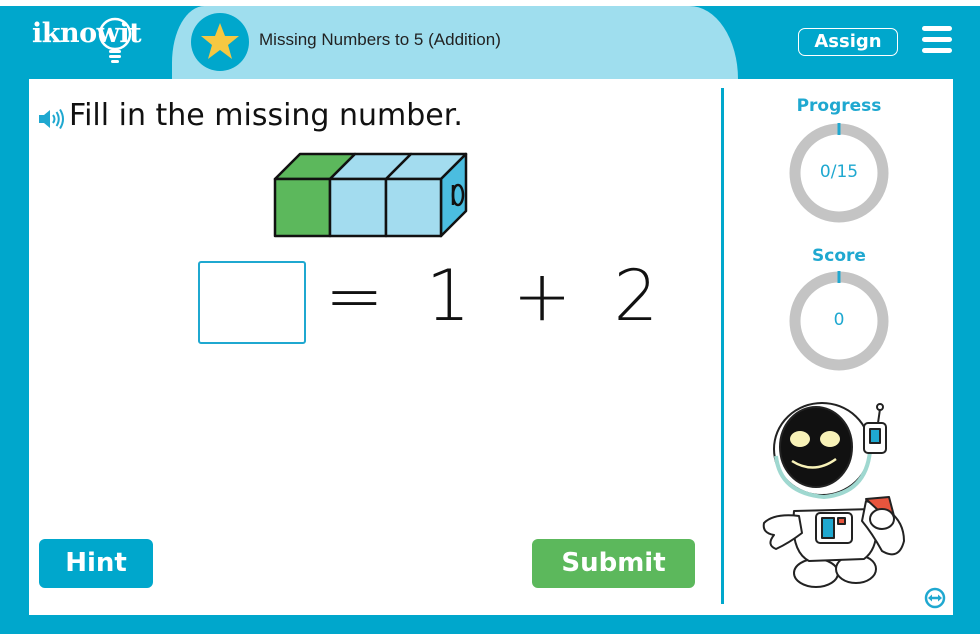  I want to click on equals-sign: =, so click(354, 296).